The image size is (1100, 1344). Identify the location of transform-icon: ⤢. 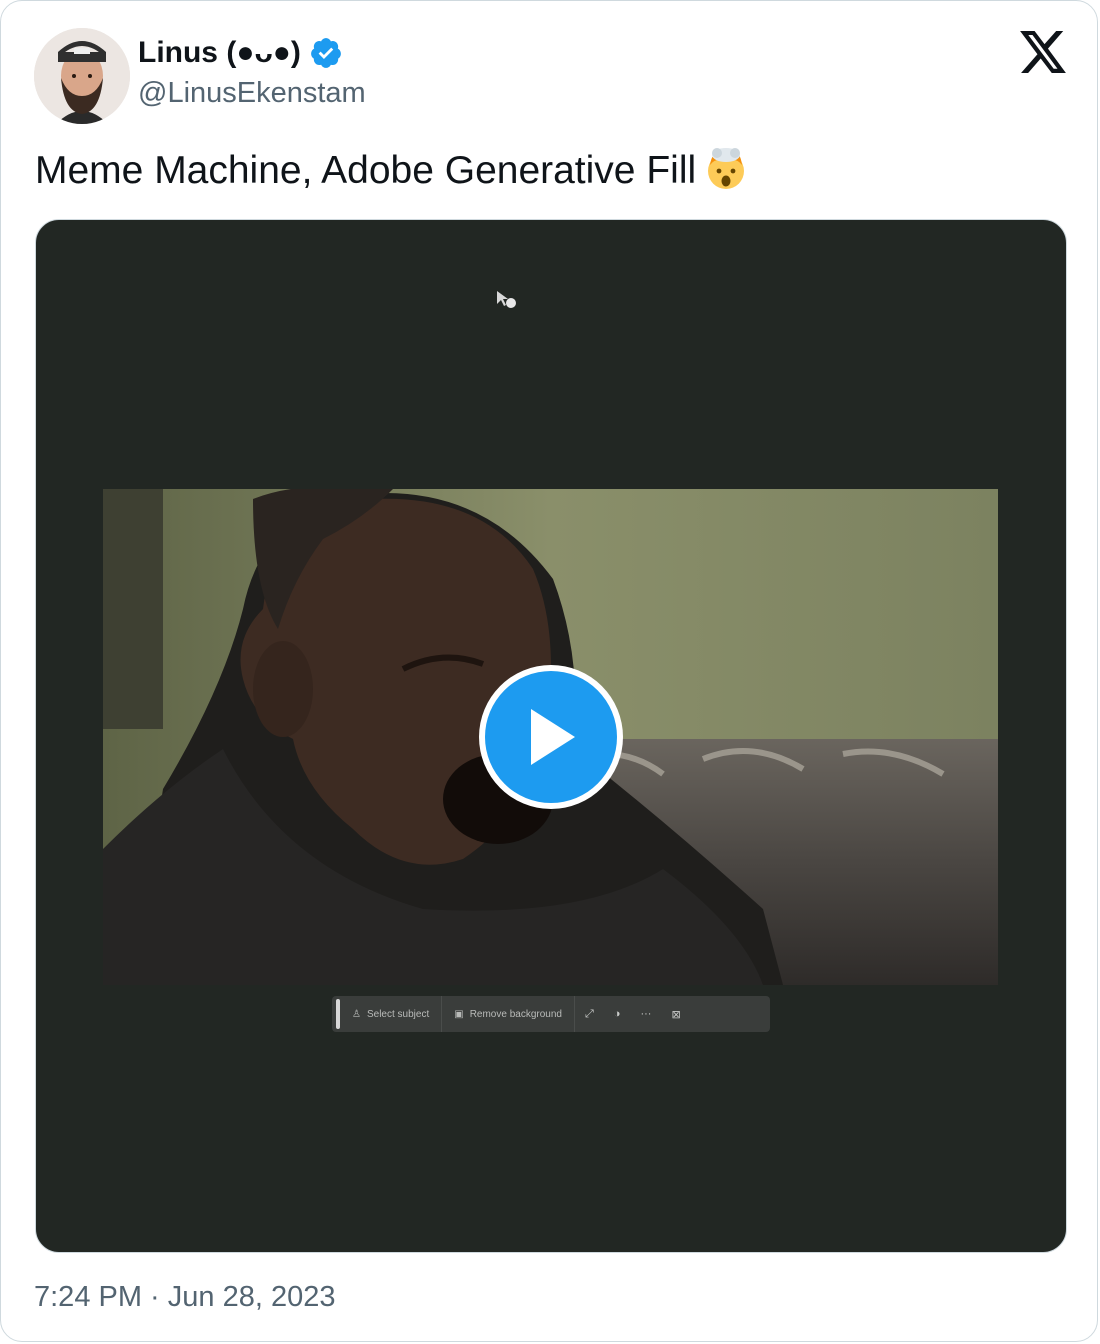
(589, 1014).